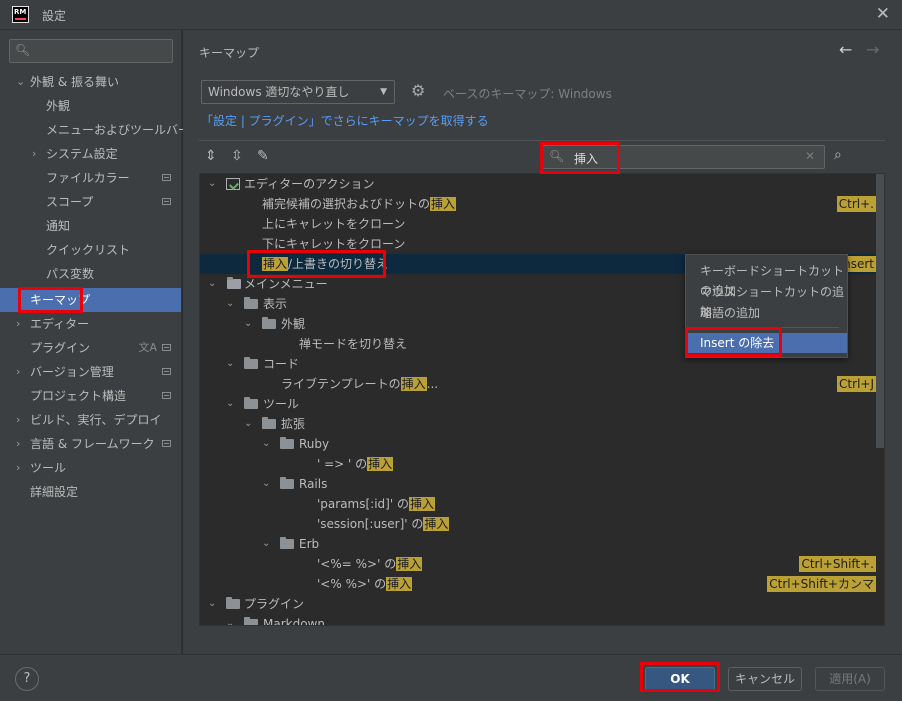 Image resolution: width=902 pixels, height=701 pixels. Describe the element at coordinates (60, 300) in the screenshot. I see `sidebar-item-label: キーマップ` at that location.